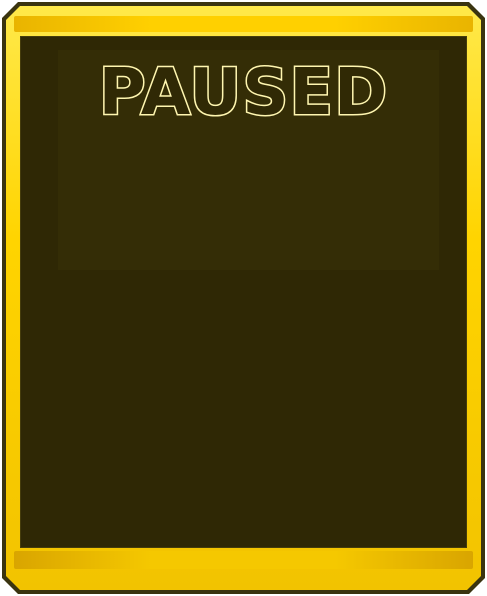 Image resolution: width=487 pixels, height=596 pixels. I want to click on panel-bottom-trim, so click(243, 560).